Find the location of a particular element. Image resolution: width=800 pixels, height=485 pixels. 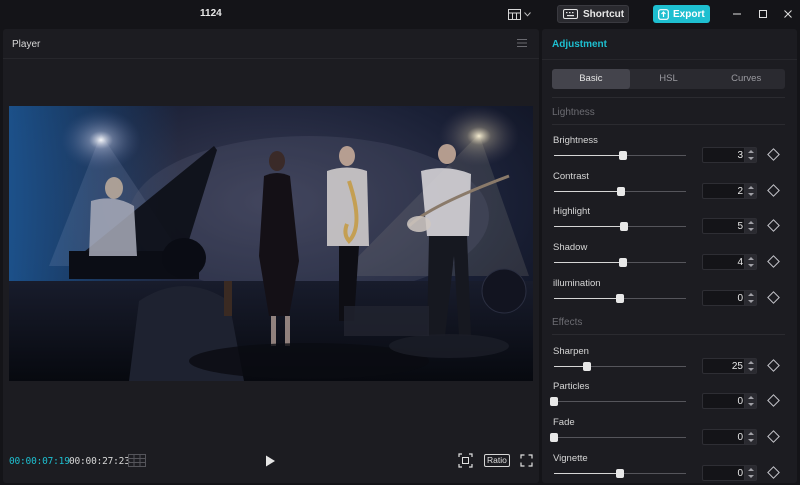

particles-value-input: 0 is located at coordinates (729, 401).